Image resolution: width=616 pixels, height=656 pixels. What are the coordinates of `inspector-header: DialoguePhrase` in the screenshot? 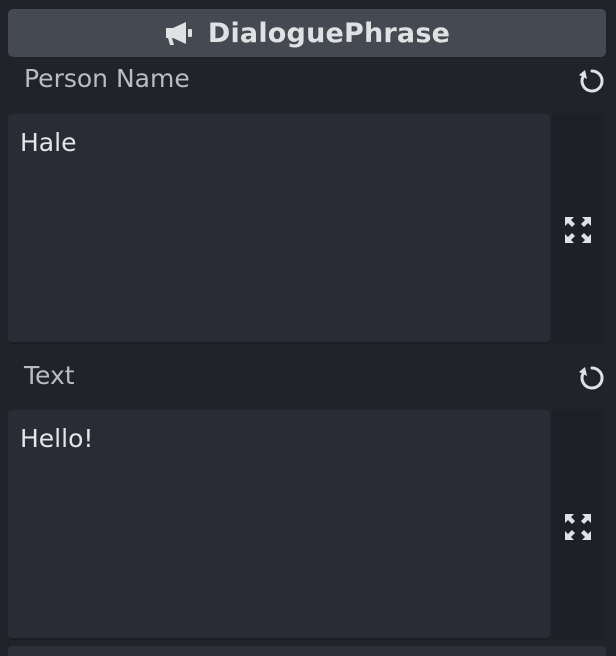 It's located at (307, 33).